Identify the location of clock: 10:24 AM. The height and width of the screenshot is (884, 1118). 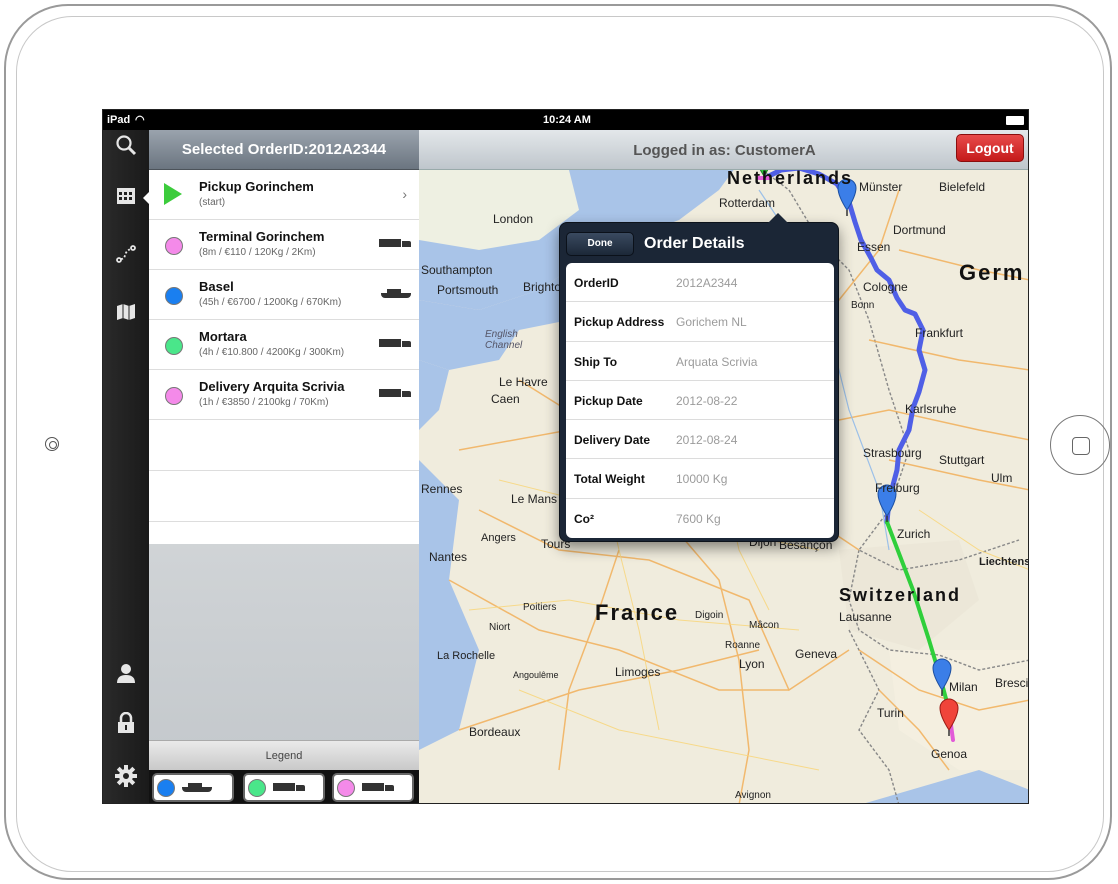
(567, 120).